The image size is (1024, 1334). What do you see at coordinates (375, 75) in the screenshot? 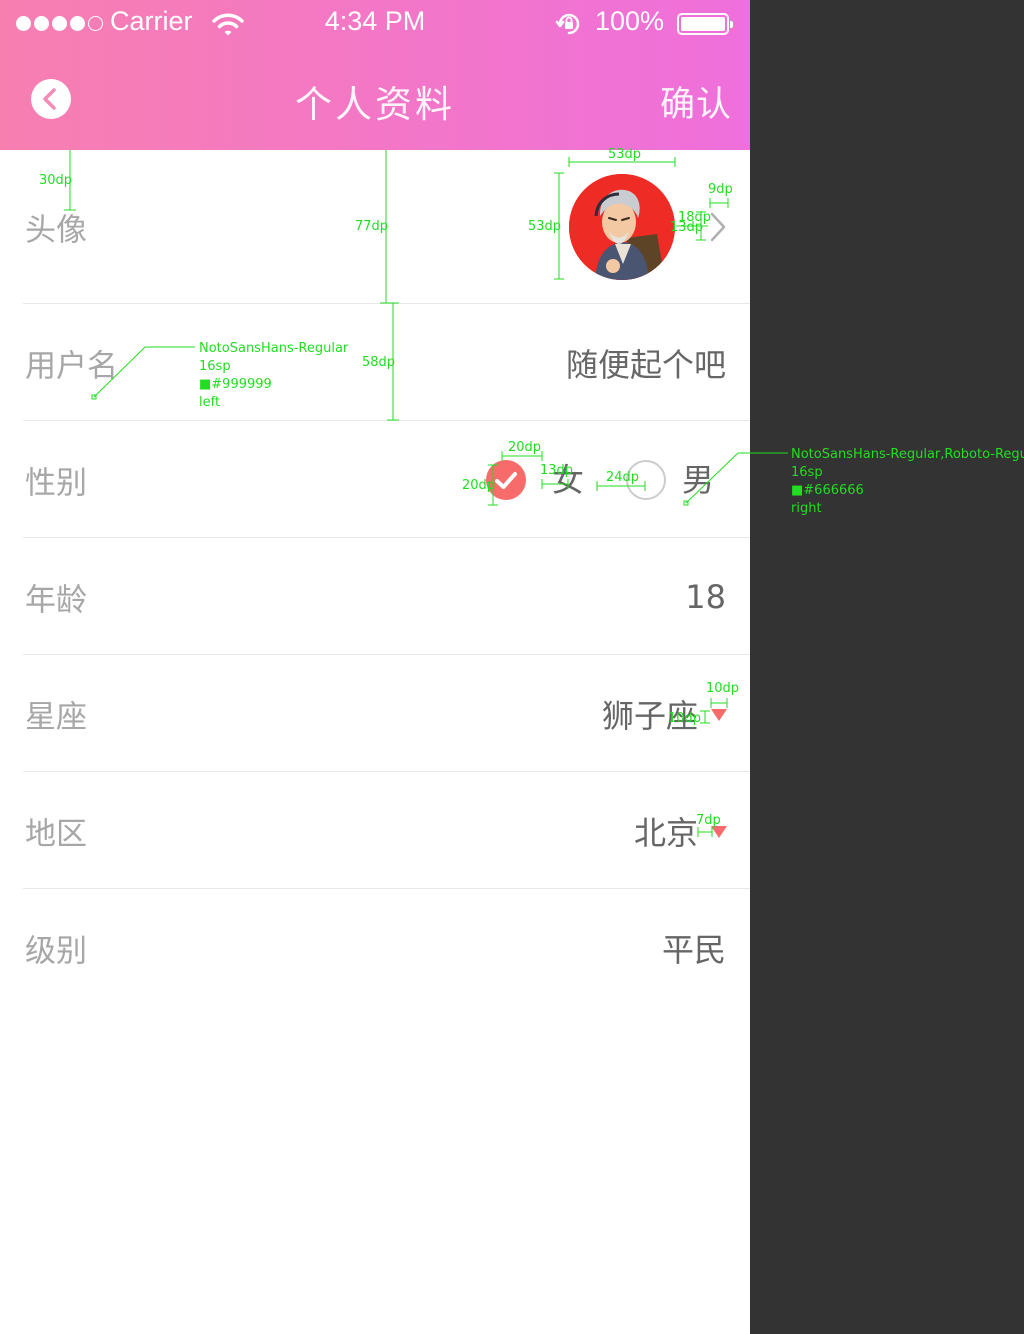
I see `header: Carrier 4:34 PM 100% 个人资料 确认` at bounding box center [375, 75].